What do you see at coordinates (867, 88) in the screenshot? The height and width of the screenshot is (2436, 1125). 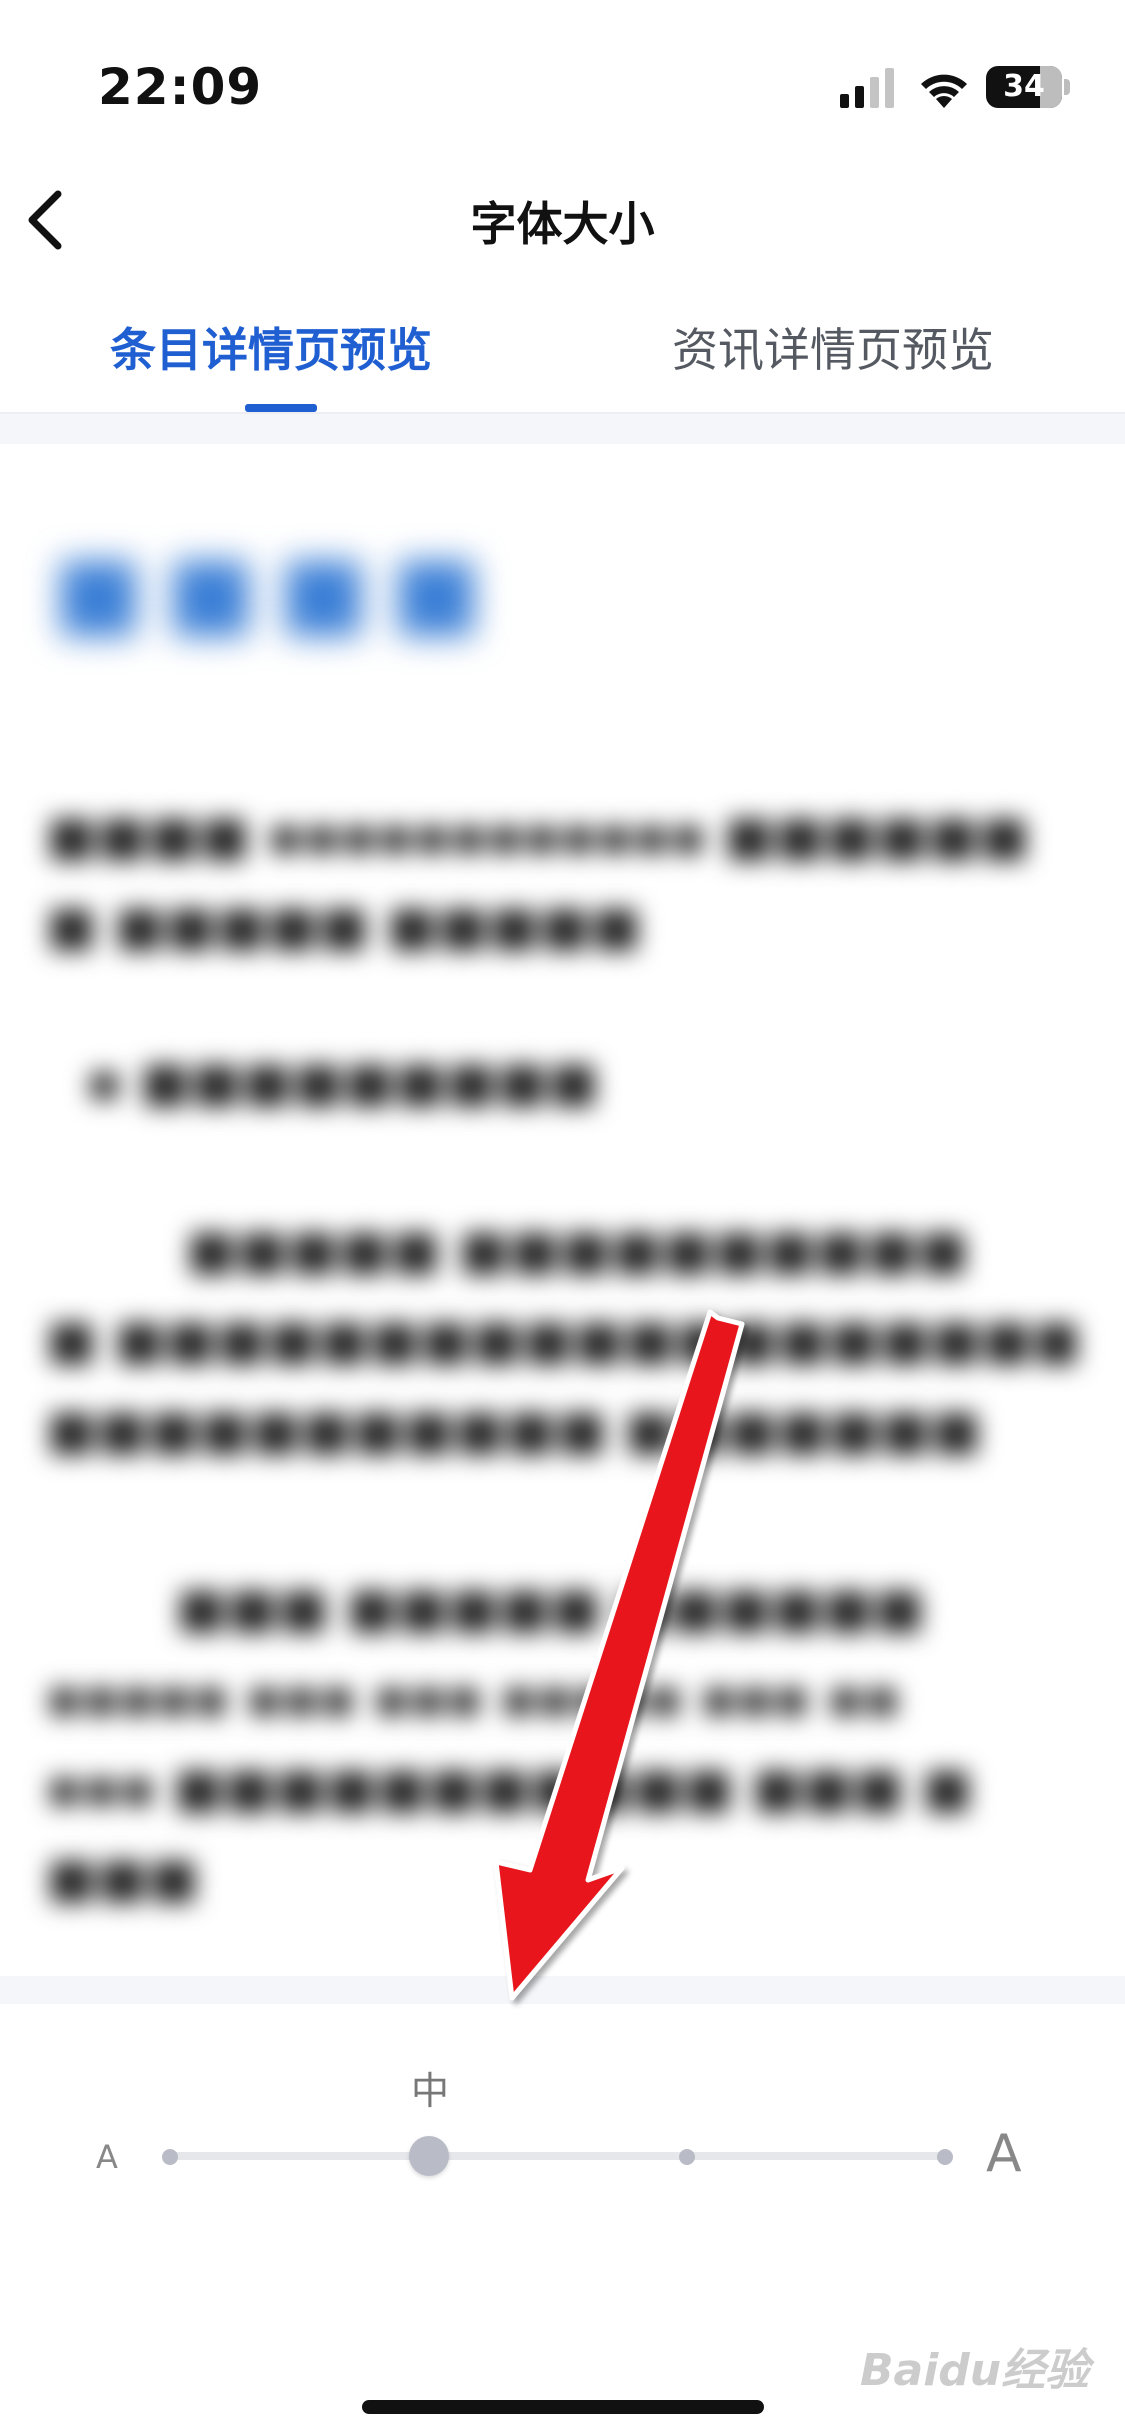 I see `cellular-signal-icon` at bounding box center [867, 88].